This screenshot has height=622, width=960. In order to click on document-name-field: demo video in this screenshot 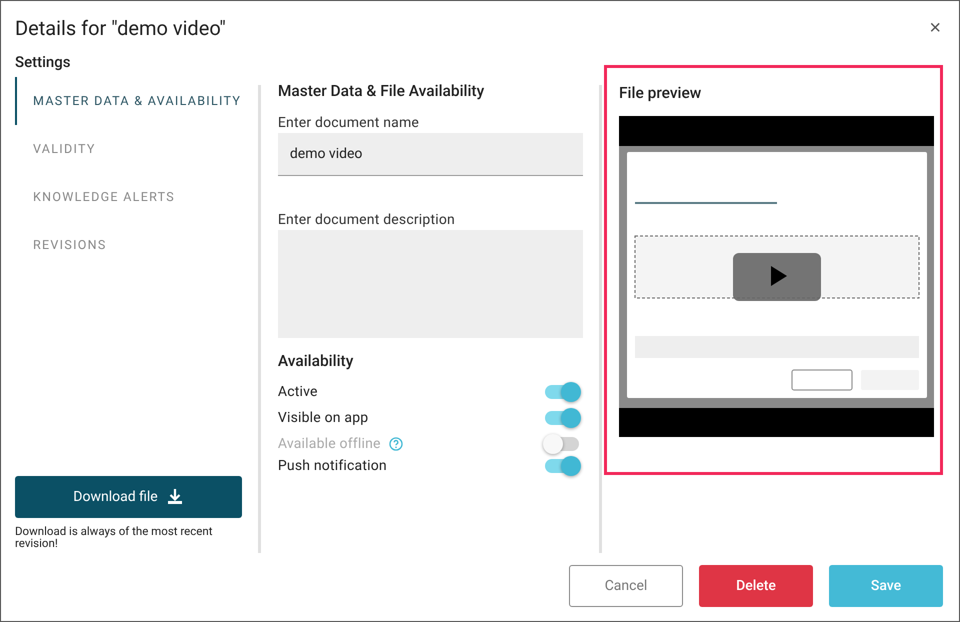, I will do `click(431, 154)`.